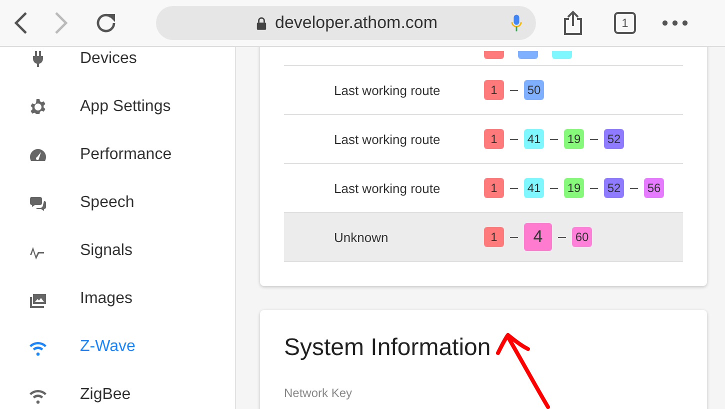  What do you see at coordinates (117, 251) in the screenshot?
I see `sidebar-item: Signals` at bounding box center [117, 251].